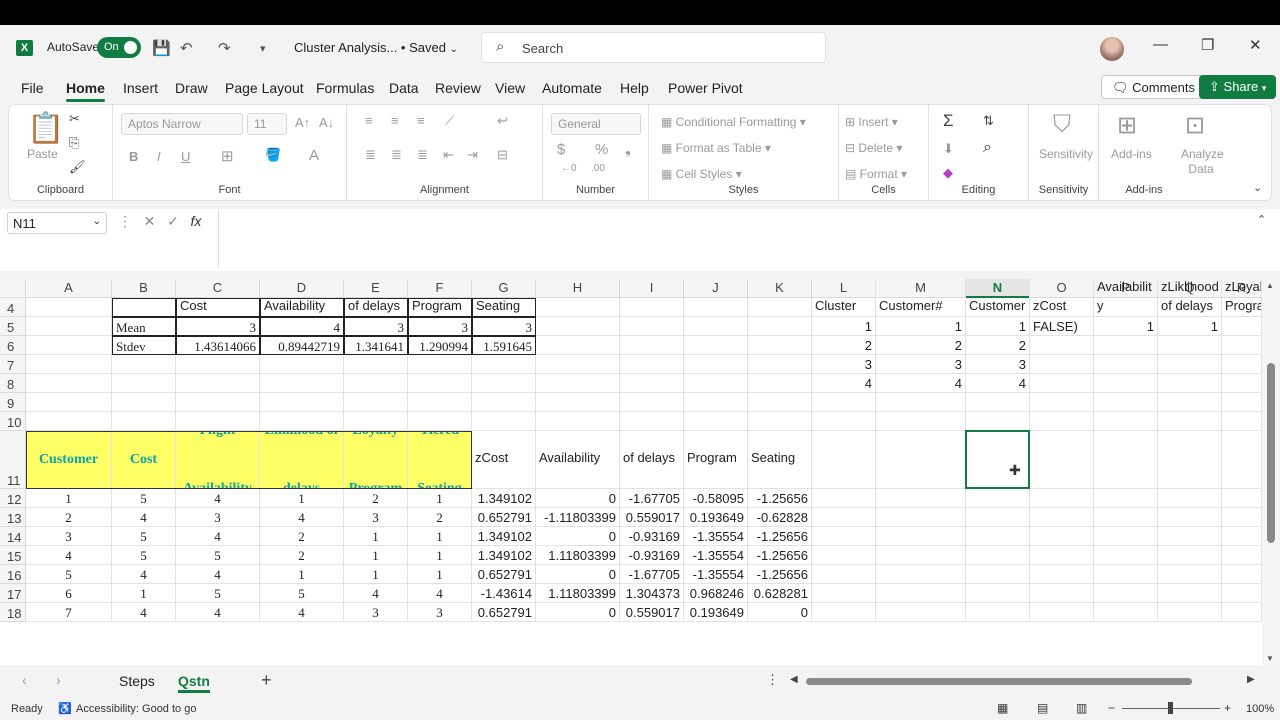 Image resolution: width=1280 pixels, height=720 pixels. I want to click on close-button: ✕, so click(1255, 45).